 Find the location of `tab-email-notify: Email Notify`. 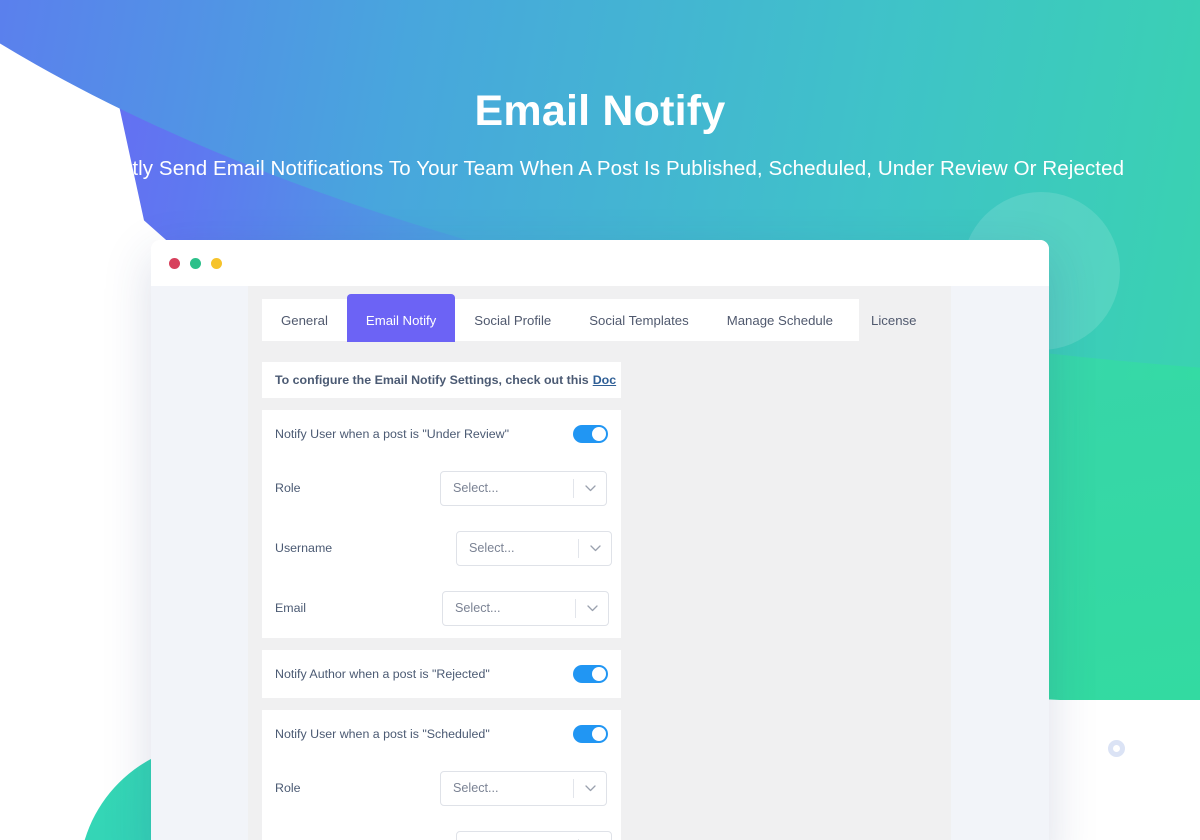

tab-email-notify: Email Notify is located at coordinates (401, 317).